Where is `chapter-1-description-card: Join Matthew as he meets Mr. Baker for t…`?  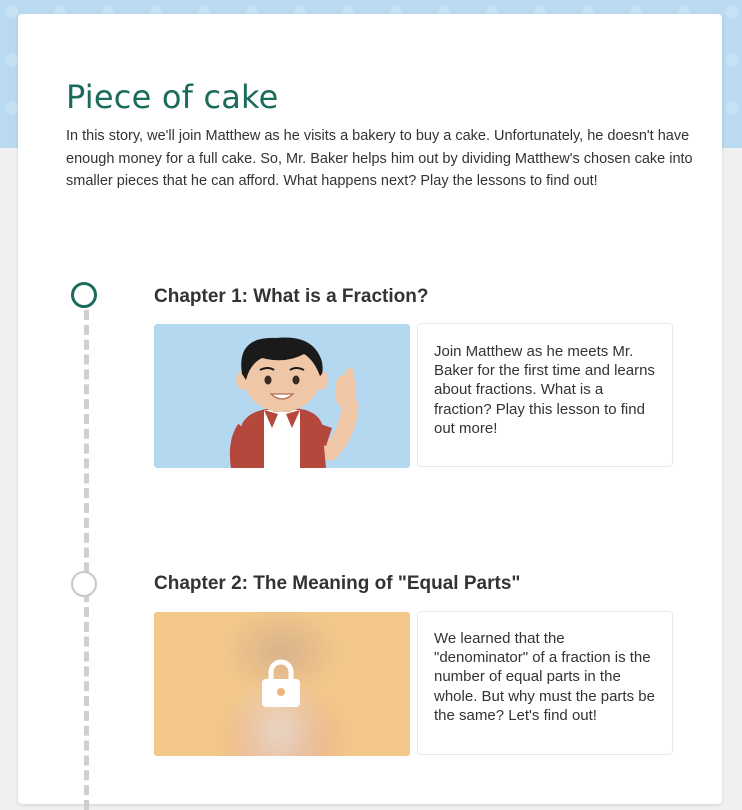 chapter-1-description-card: Join Matthew as he meets Mr. Baker for t… is located at coordinates (545, 395).